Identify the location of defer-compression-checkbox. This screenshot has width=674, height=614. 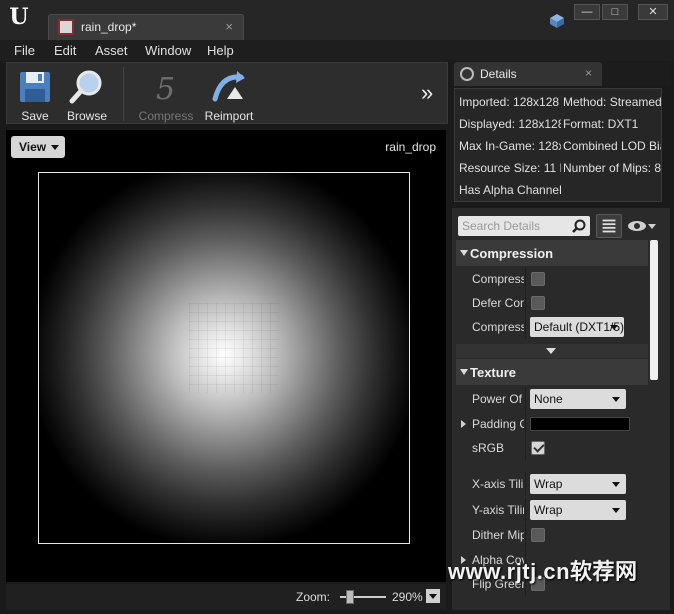
(538, 303).